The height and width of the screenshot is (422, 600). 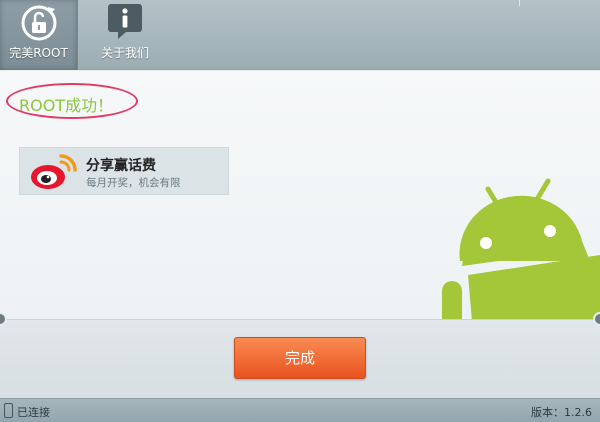 I want to click on success-highlight: ROOT成功！, so click(x=72, y=101).